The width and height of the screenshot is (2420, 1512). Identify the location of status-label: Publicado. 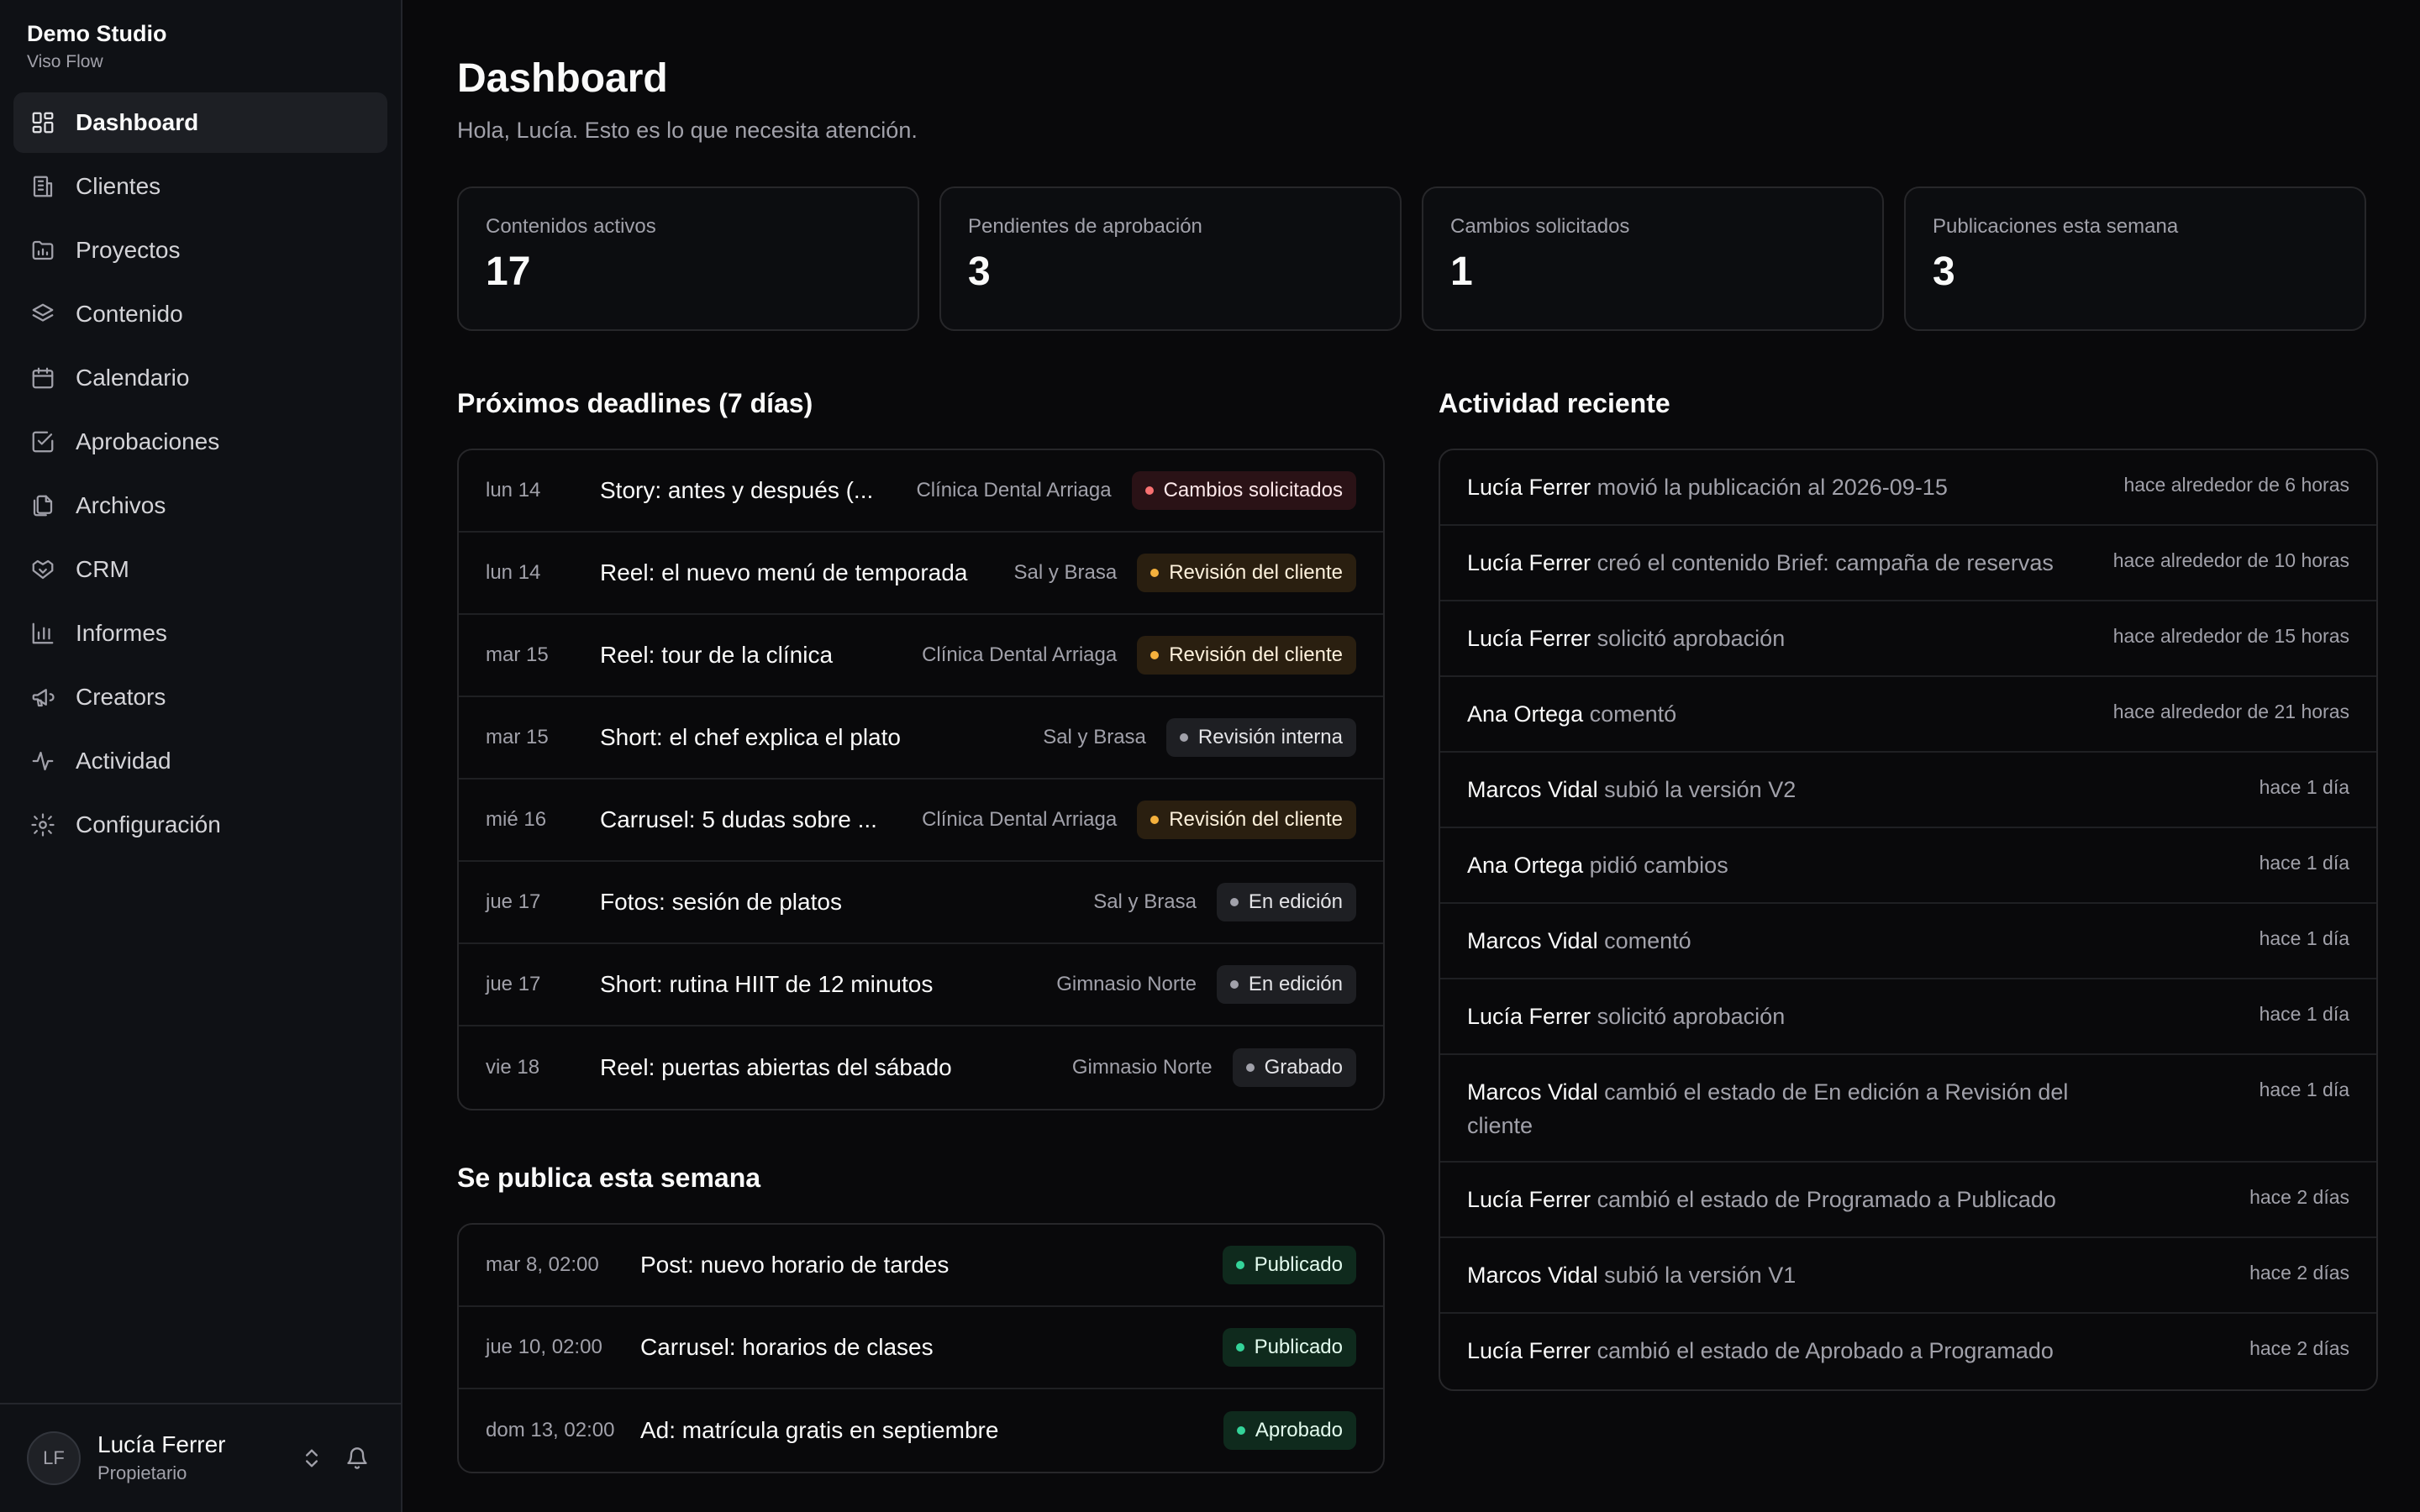
(1298, 1347).